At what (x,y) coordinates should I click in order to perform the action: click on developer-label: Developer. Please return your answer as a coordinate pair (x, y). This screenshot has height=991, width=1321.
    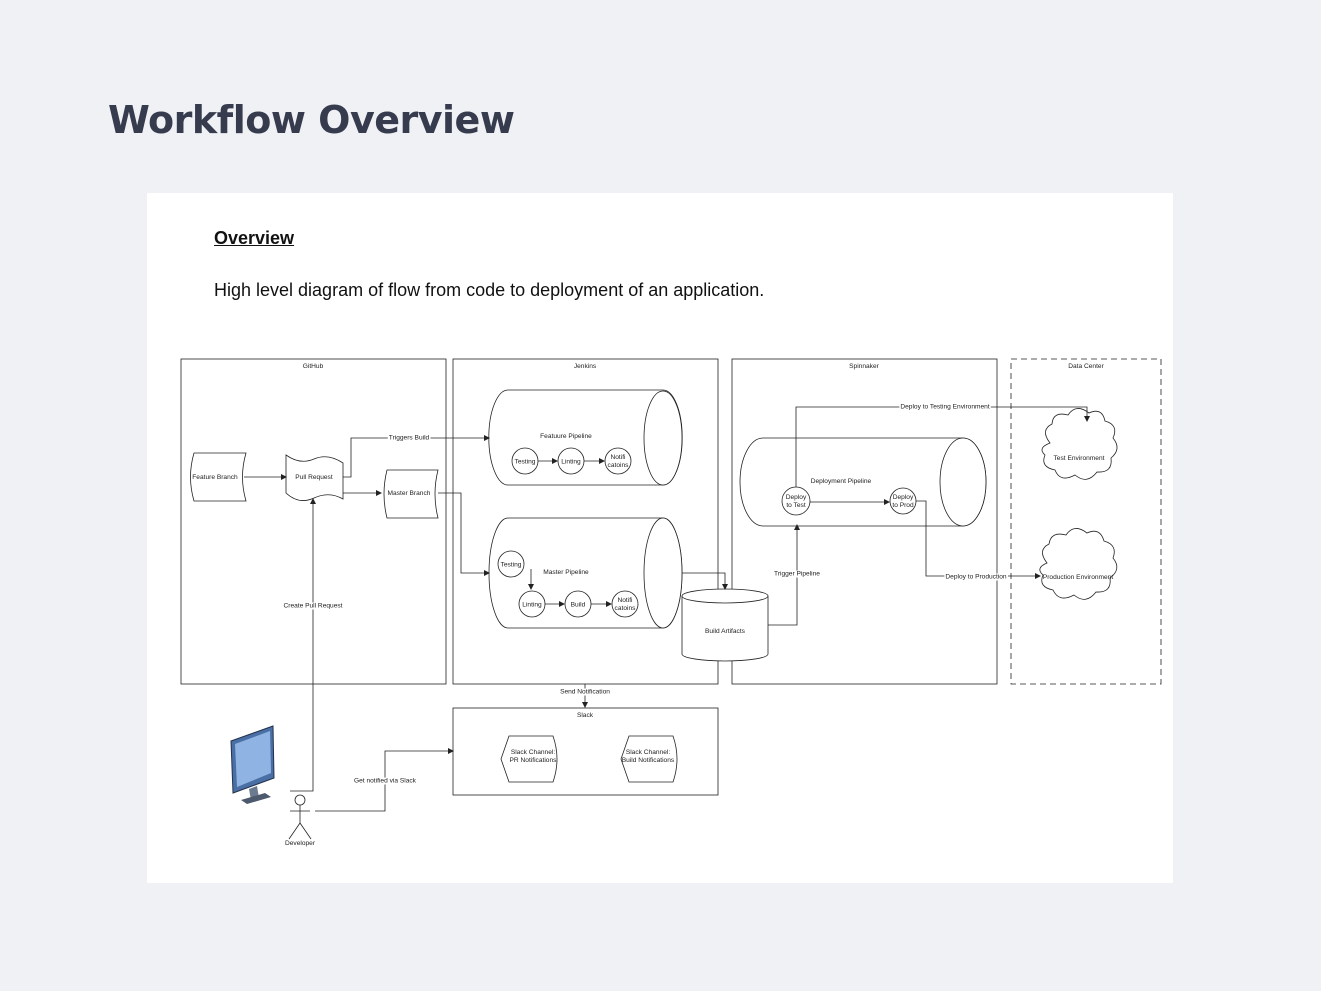
    Looking at the image, I should click on (300, 843).